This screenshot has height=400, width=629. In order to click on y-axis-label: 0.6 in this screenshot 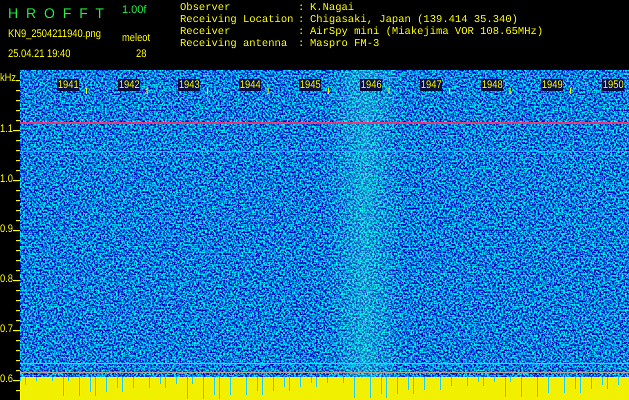, I will do `click(6, 379)`.